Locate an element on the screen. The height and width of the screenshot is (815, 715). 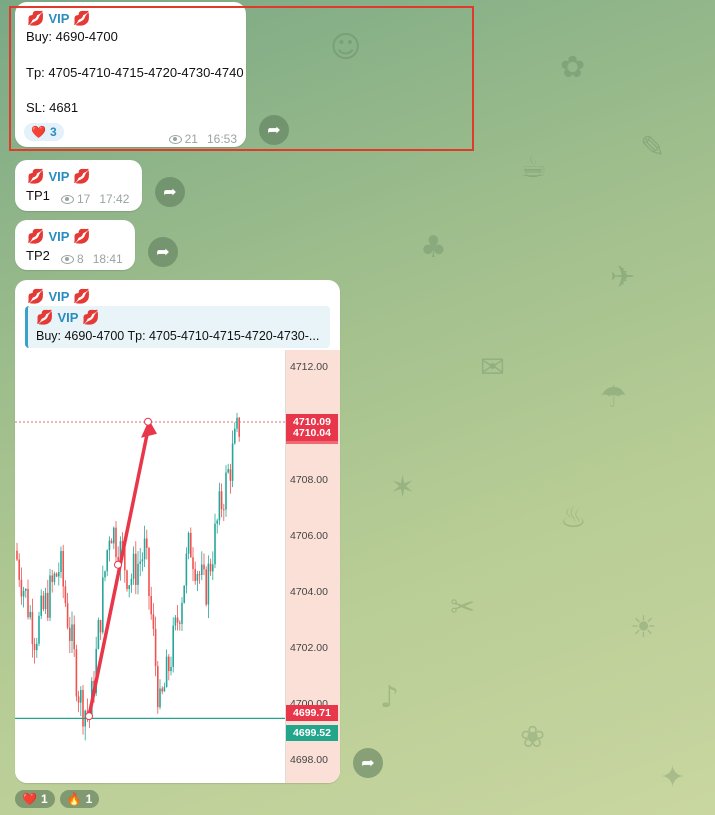
quote-sender-label: VIP is located at coordinates (68, 317).